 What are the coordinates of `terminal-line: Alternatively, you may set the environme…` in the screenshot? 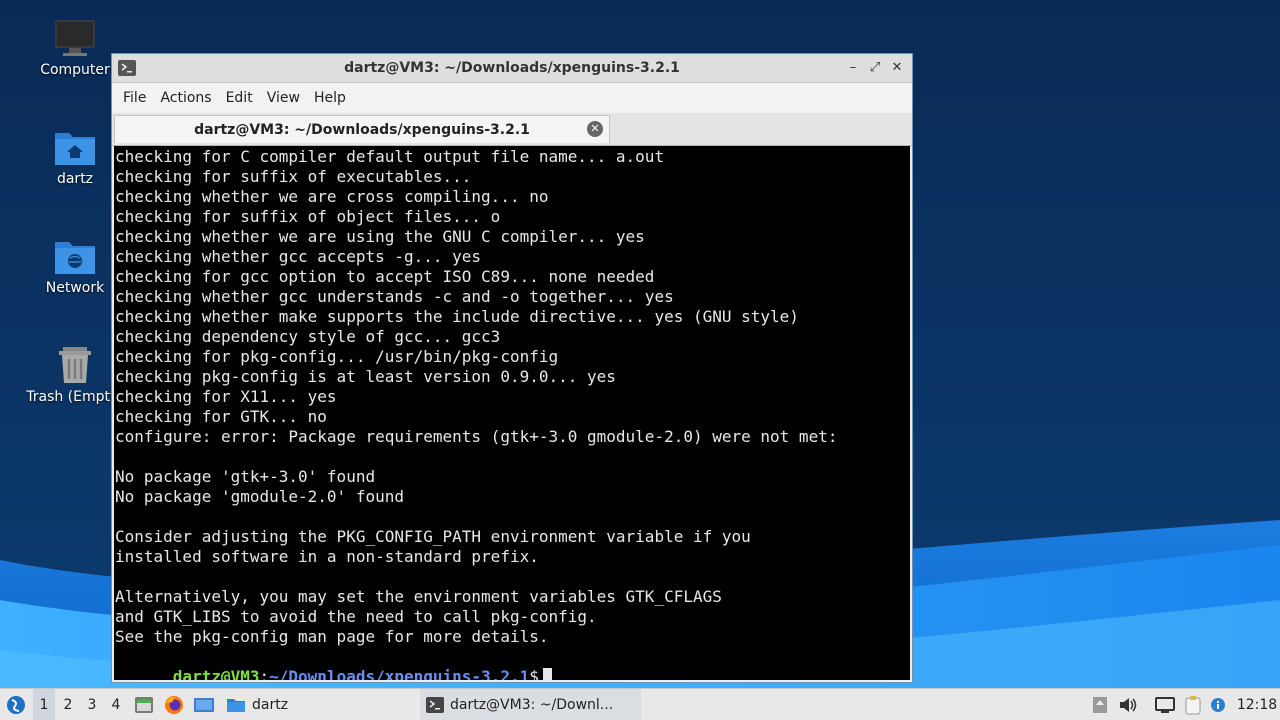 It's located at (418, 596).